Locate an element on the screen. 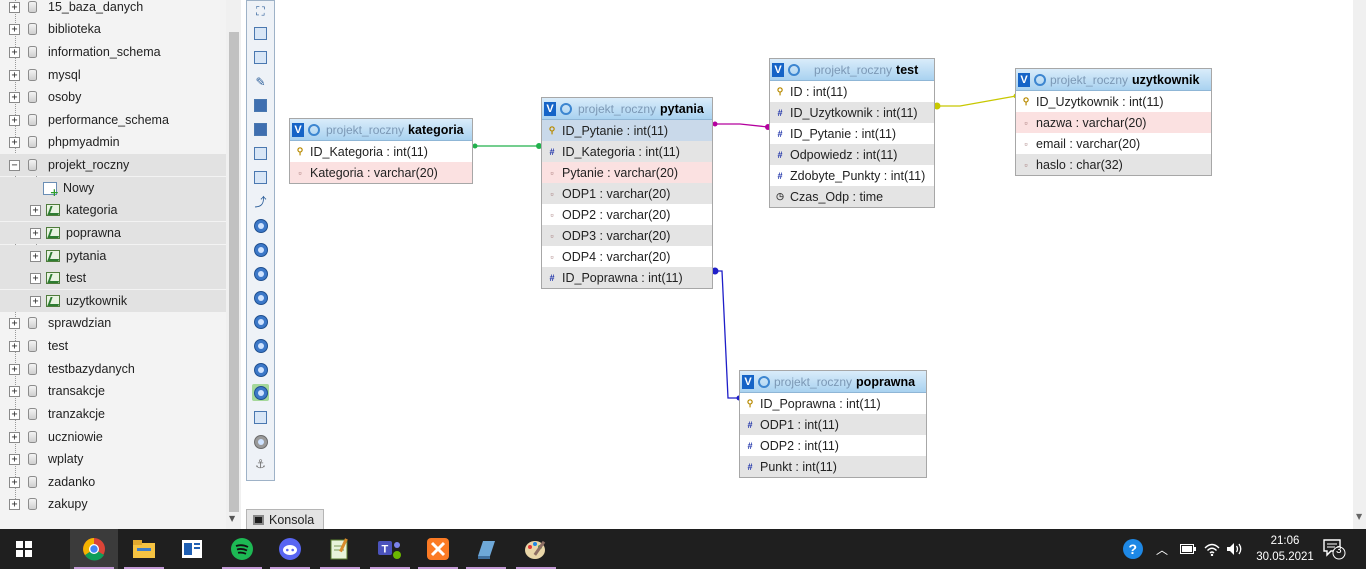 The height and width of the screenshot is (569, 1366). notification-icon is located at coordinates (1334, 549).